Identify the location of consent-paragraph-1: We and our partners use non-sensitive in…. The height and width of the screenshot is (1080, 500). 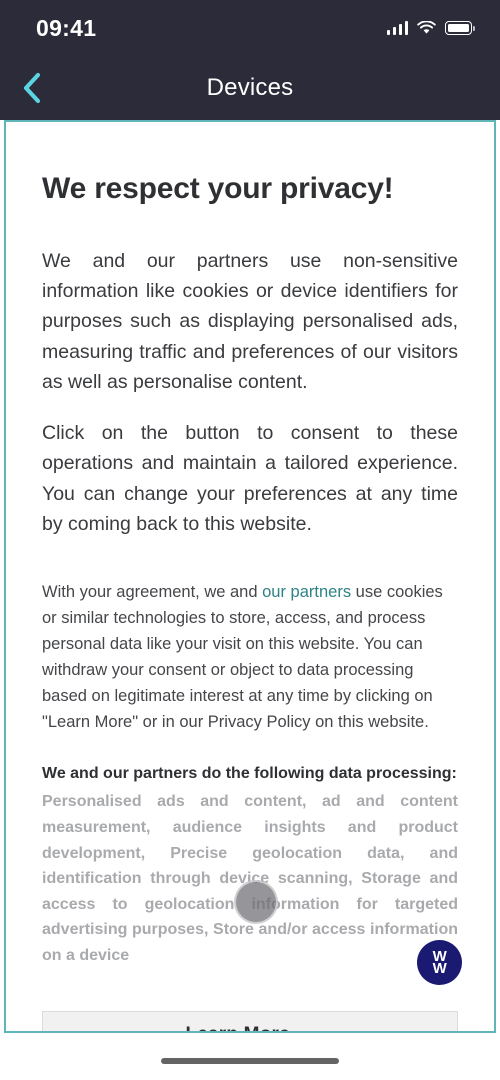
(250, 321).